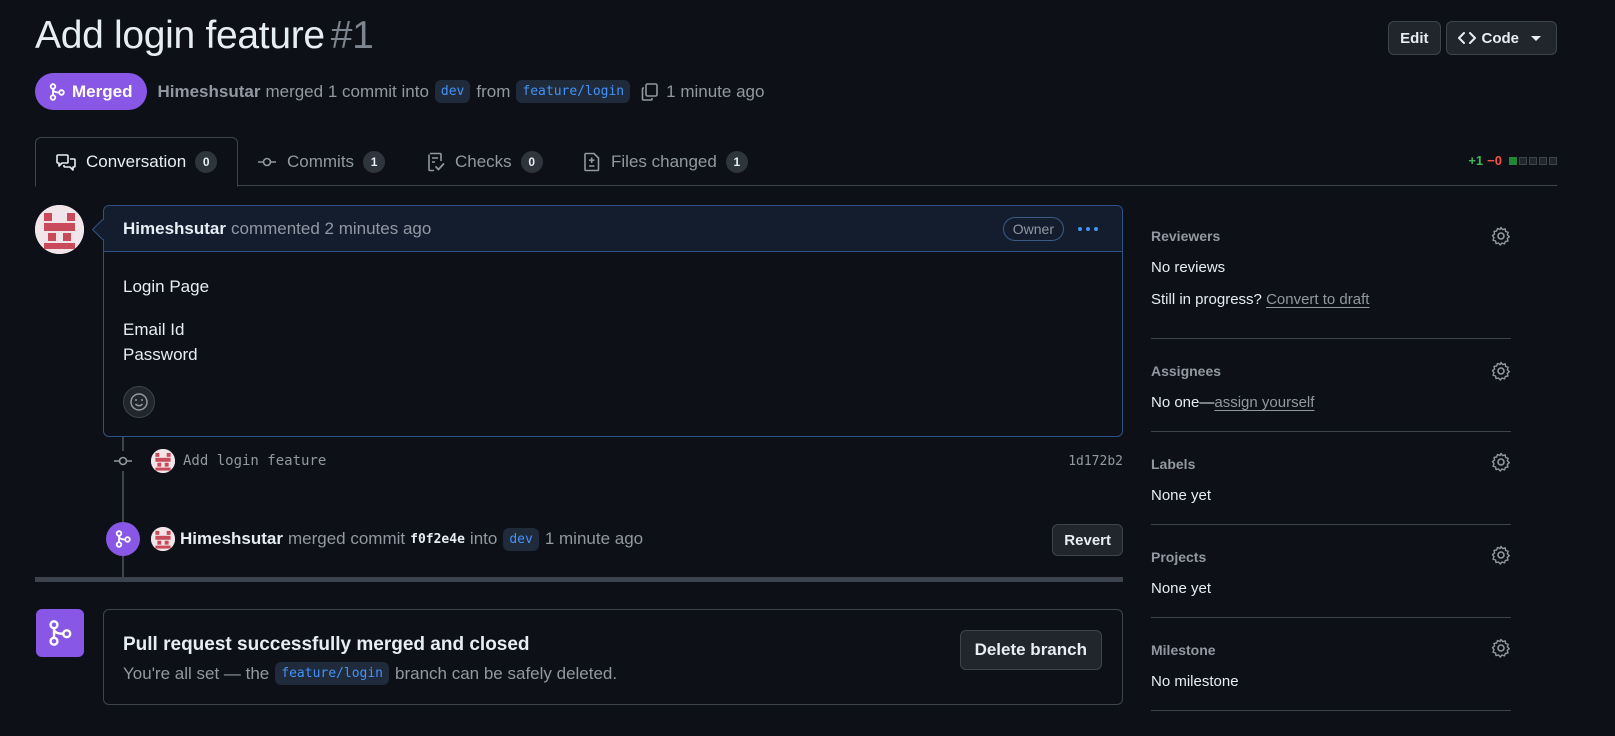 The width and height of the screenshot is (1615, 736). I want to click on sidebar-title: Projects, so click(1178, 557).